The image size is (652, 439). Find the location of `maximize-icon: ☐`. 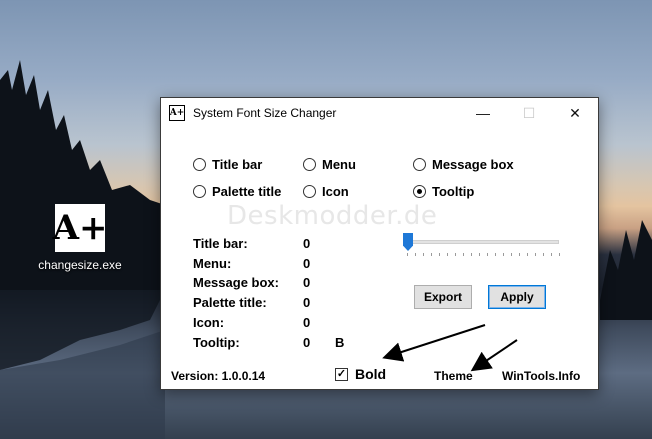

maximize-icon: ☐ is located at coordinates (529, 112).